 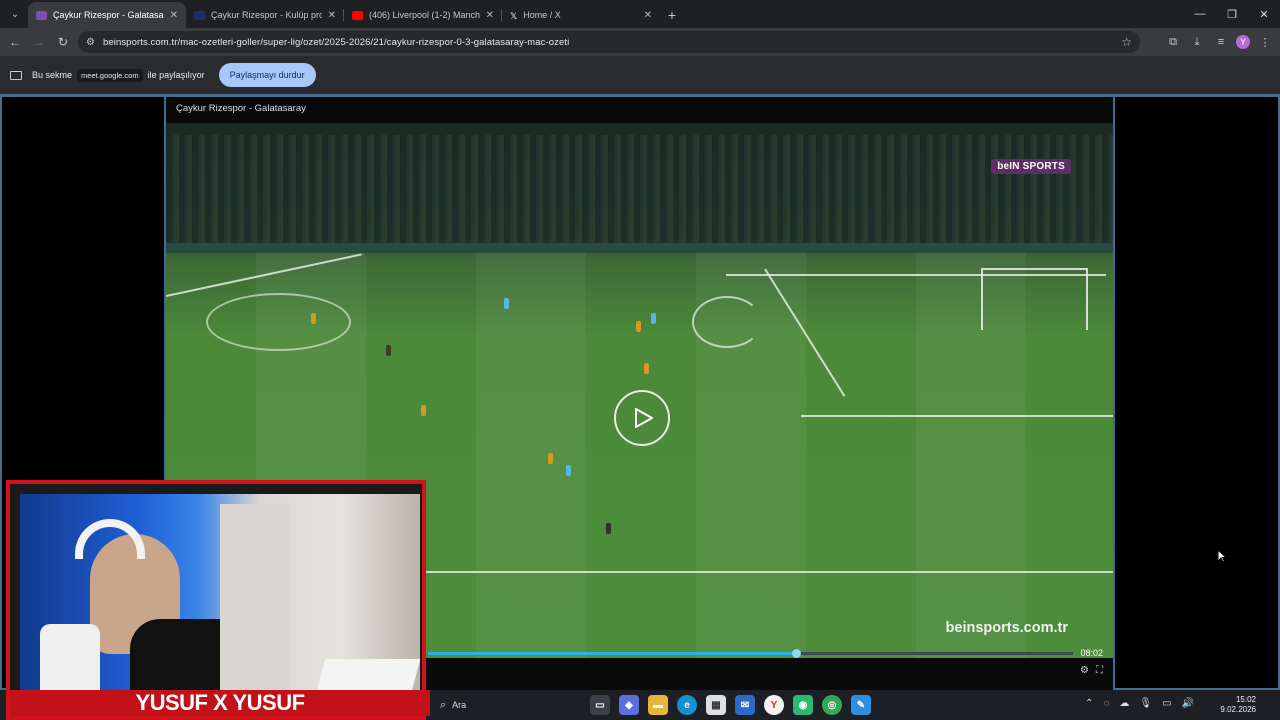 What do you see at coordinates (687, 705) in the screenshot?
I see `edge-icon: e` at bounding box center [687, 705].